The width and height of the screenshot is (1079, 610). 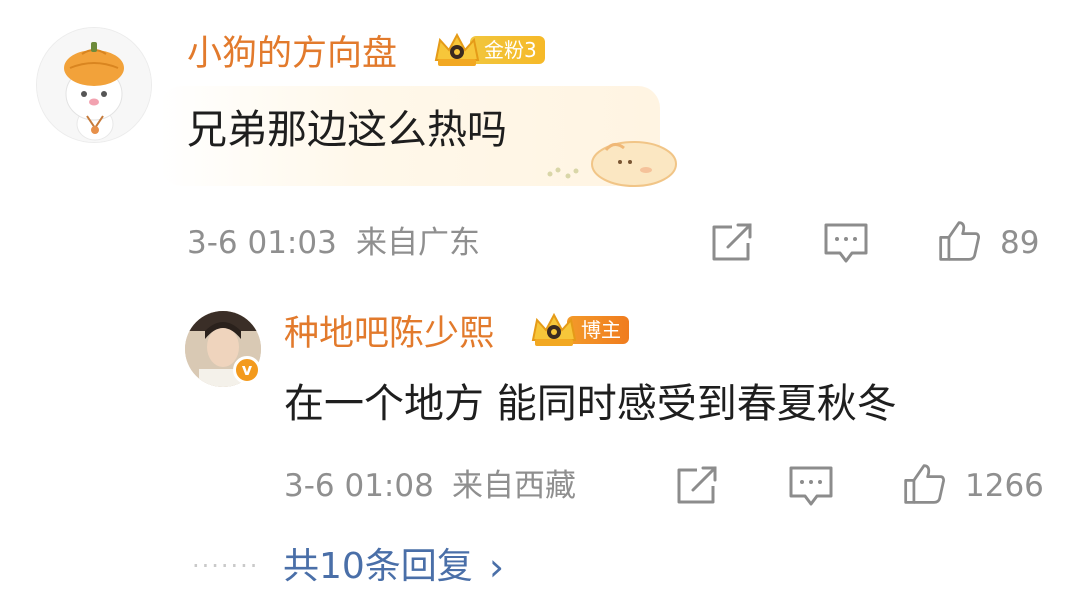 What do you see at coordinates (347, 130) in the screenshot?
I see `comment-text: 兄弟那边这么热吗` at bounding box center [347, 130].